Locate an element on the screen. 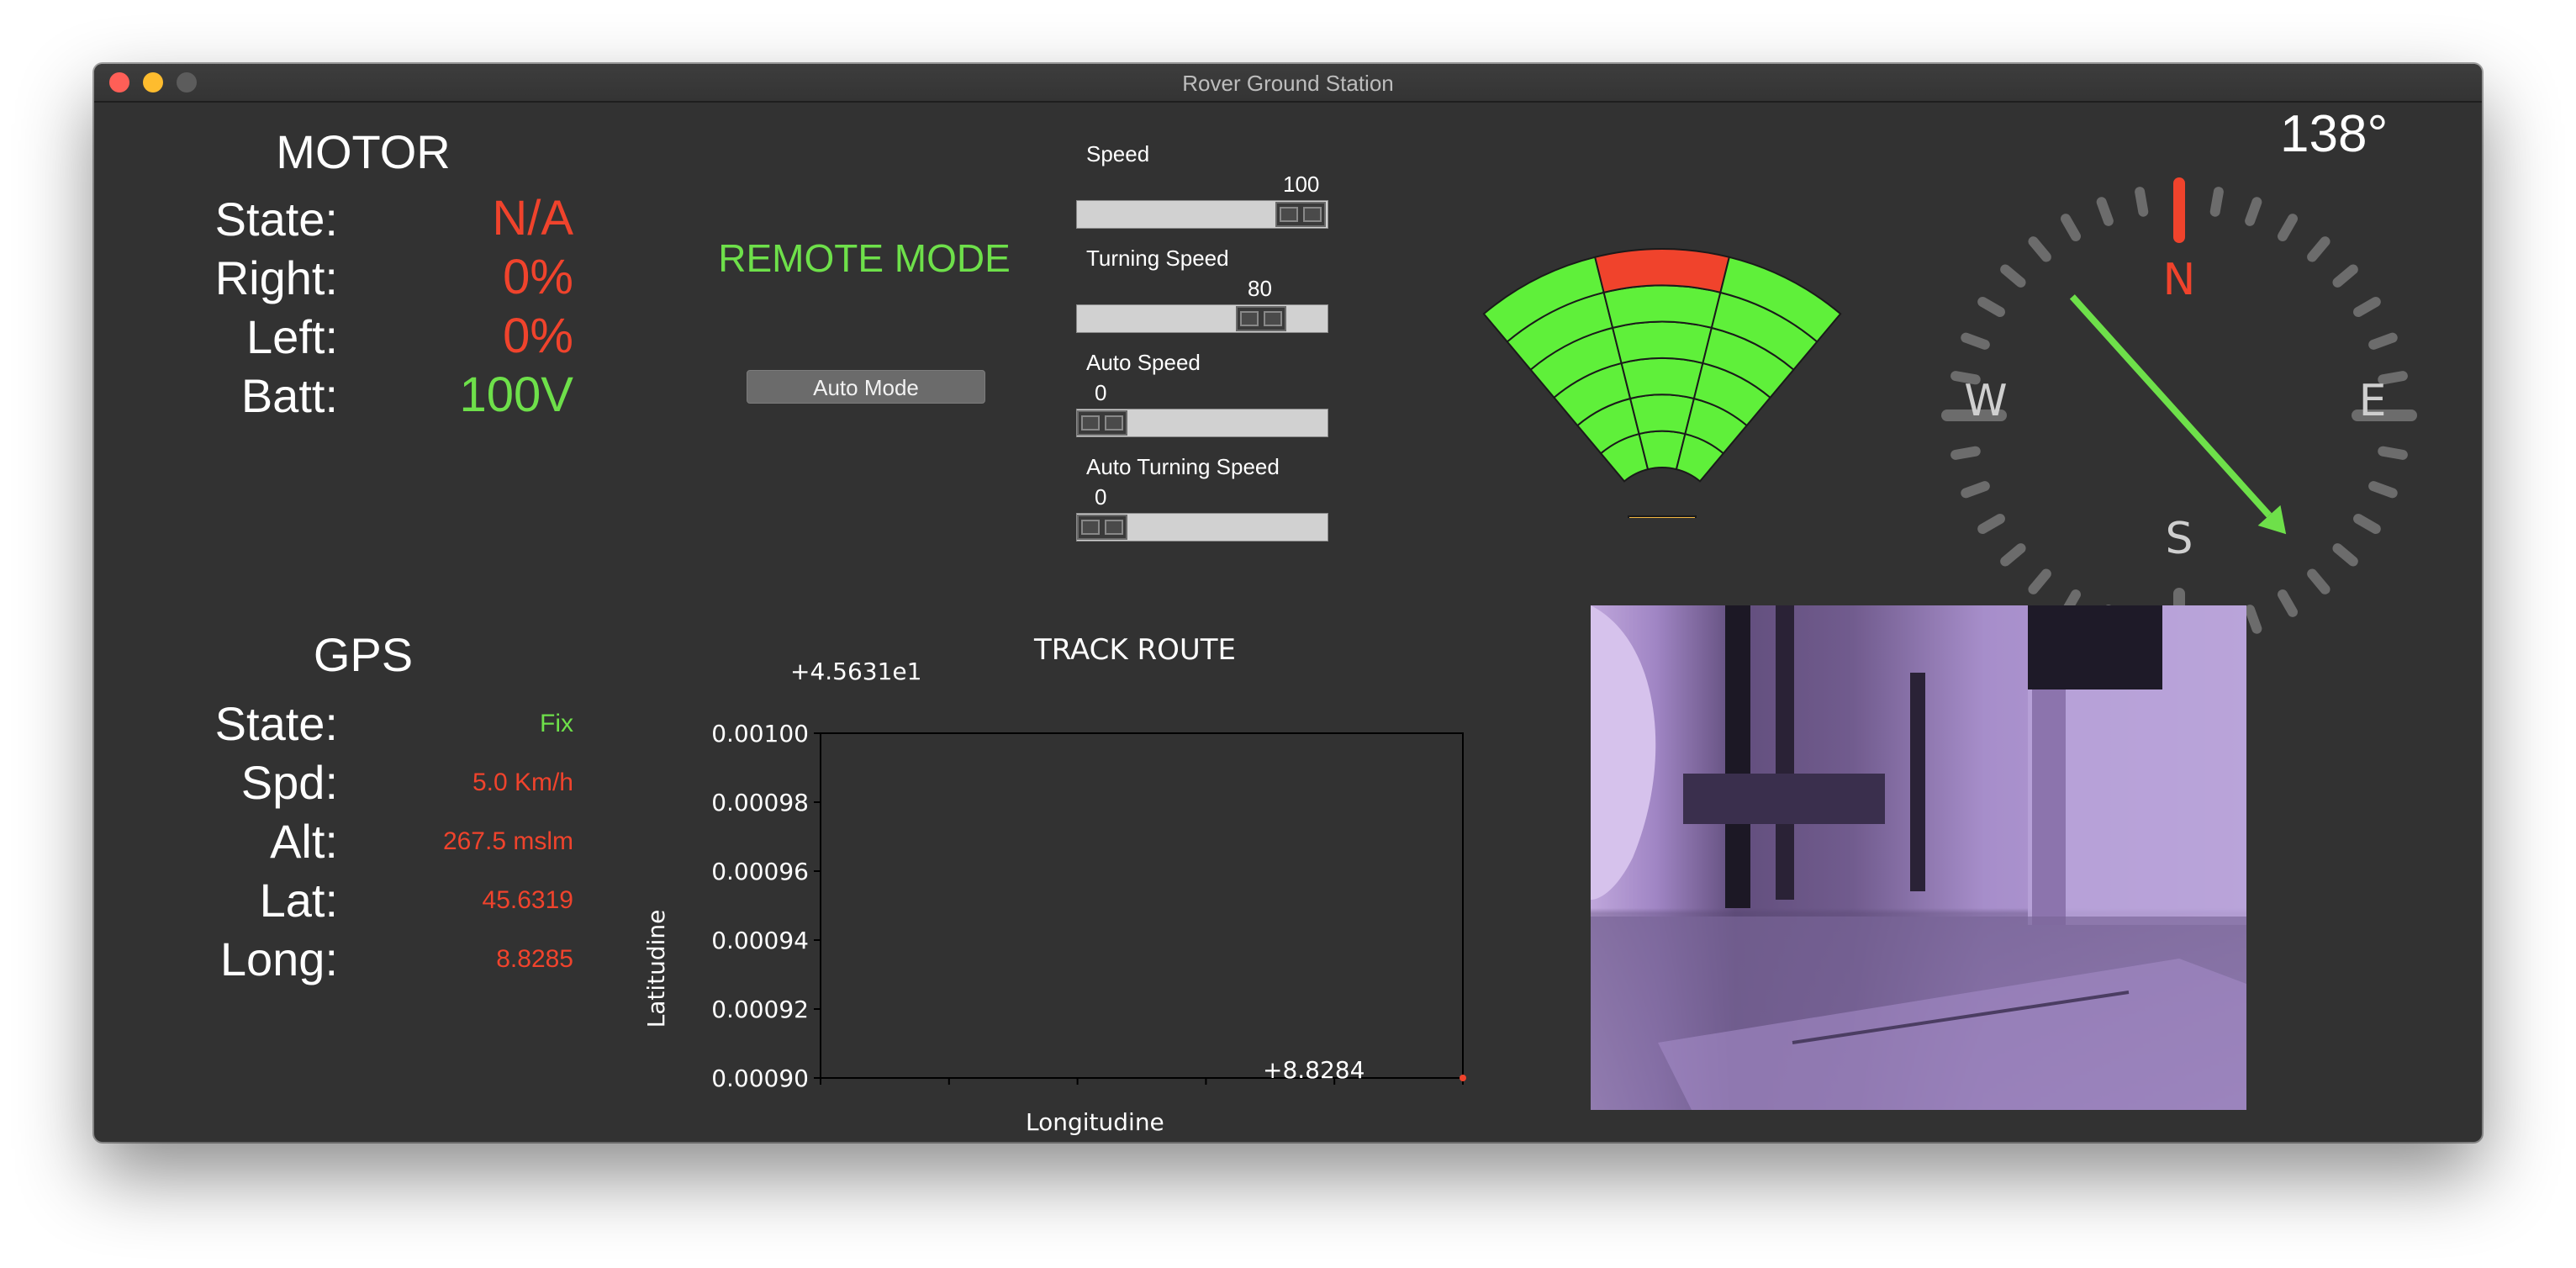  turning-speed-slider-value: 80 is located at coordinates (1260, 288).